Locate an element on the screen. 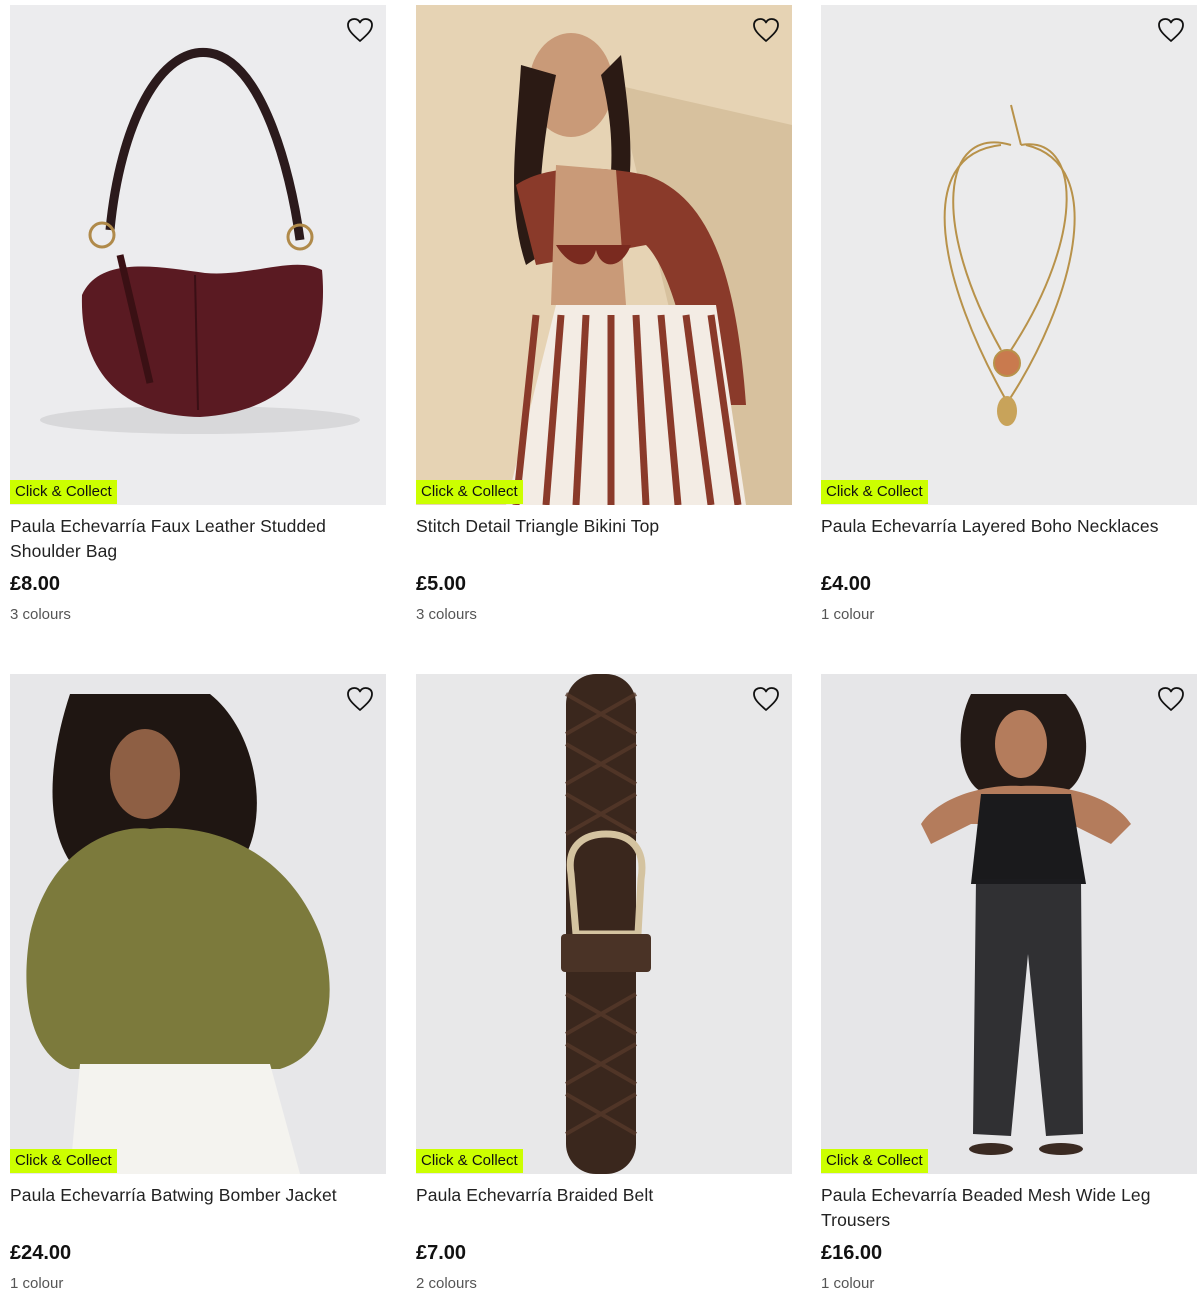 Image resolution: width=1200 pixels, height=1298 pixels. bomber-jacket-model-image is located at coordinates (198, 924).